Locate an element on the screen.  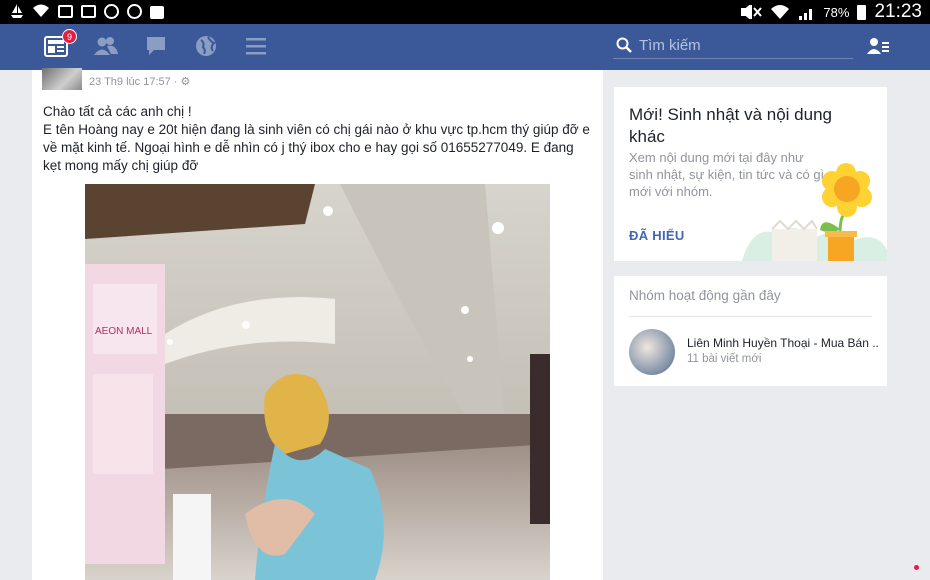
flower-illustration is located at coordinates (814, 212).